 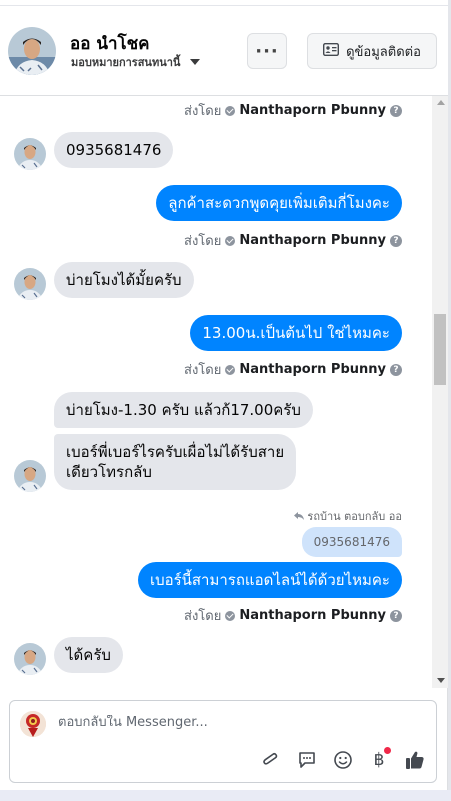 I want to click on message-bubble-incoming: บ่ายโมง-1.30 ครับ แล้วก้17.00ครับ, so click(x=183, y=410).